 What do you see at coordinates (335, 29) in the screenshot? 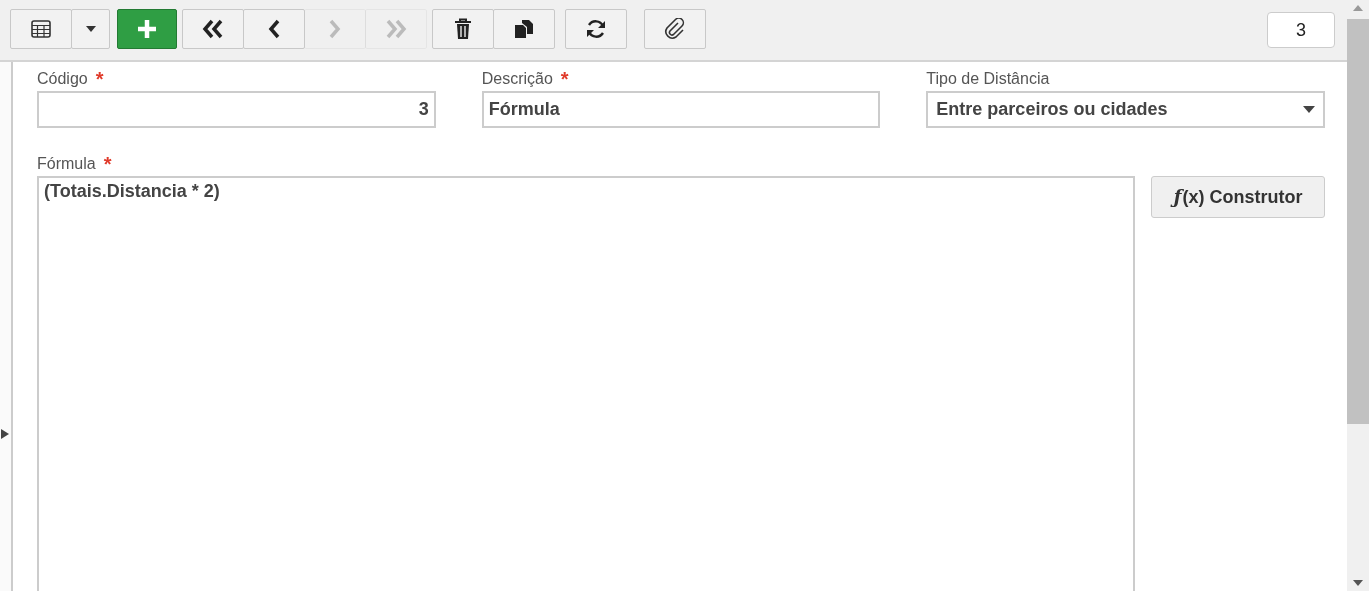
I see `chevron-right-icon` at bounding box center [335, 29].